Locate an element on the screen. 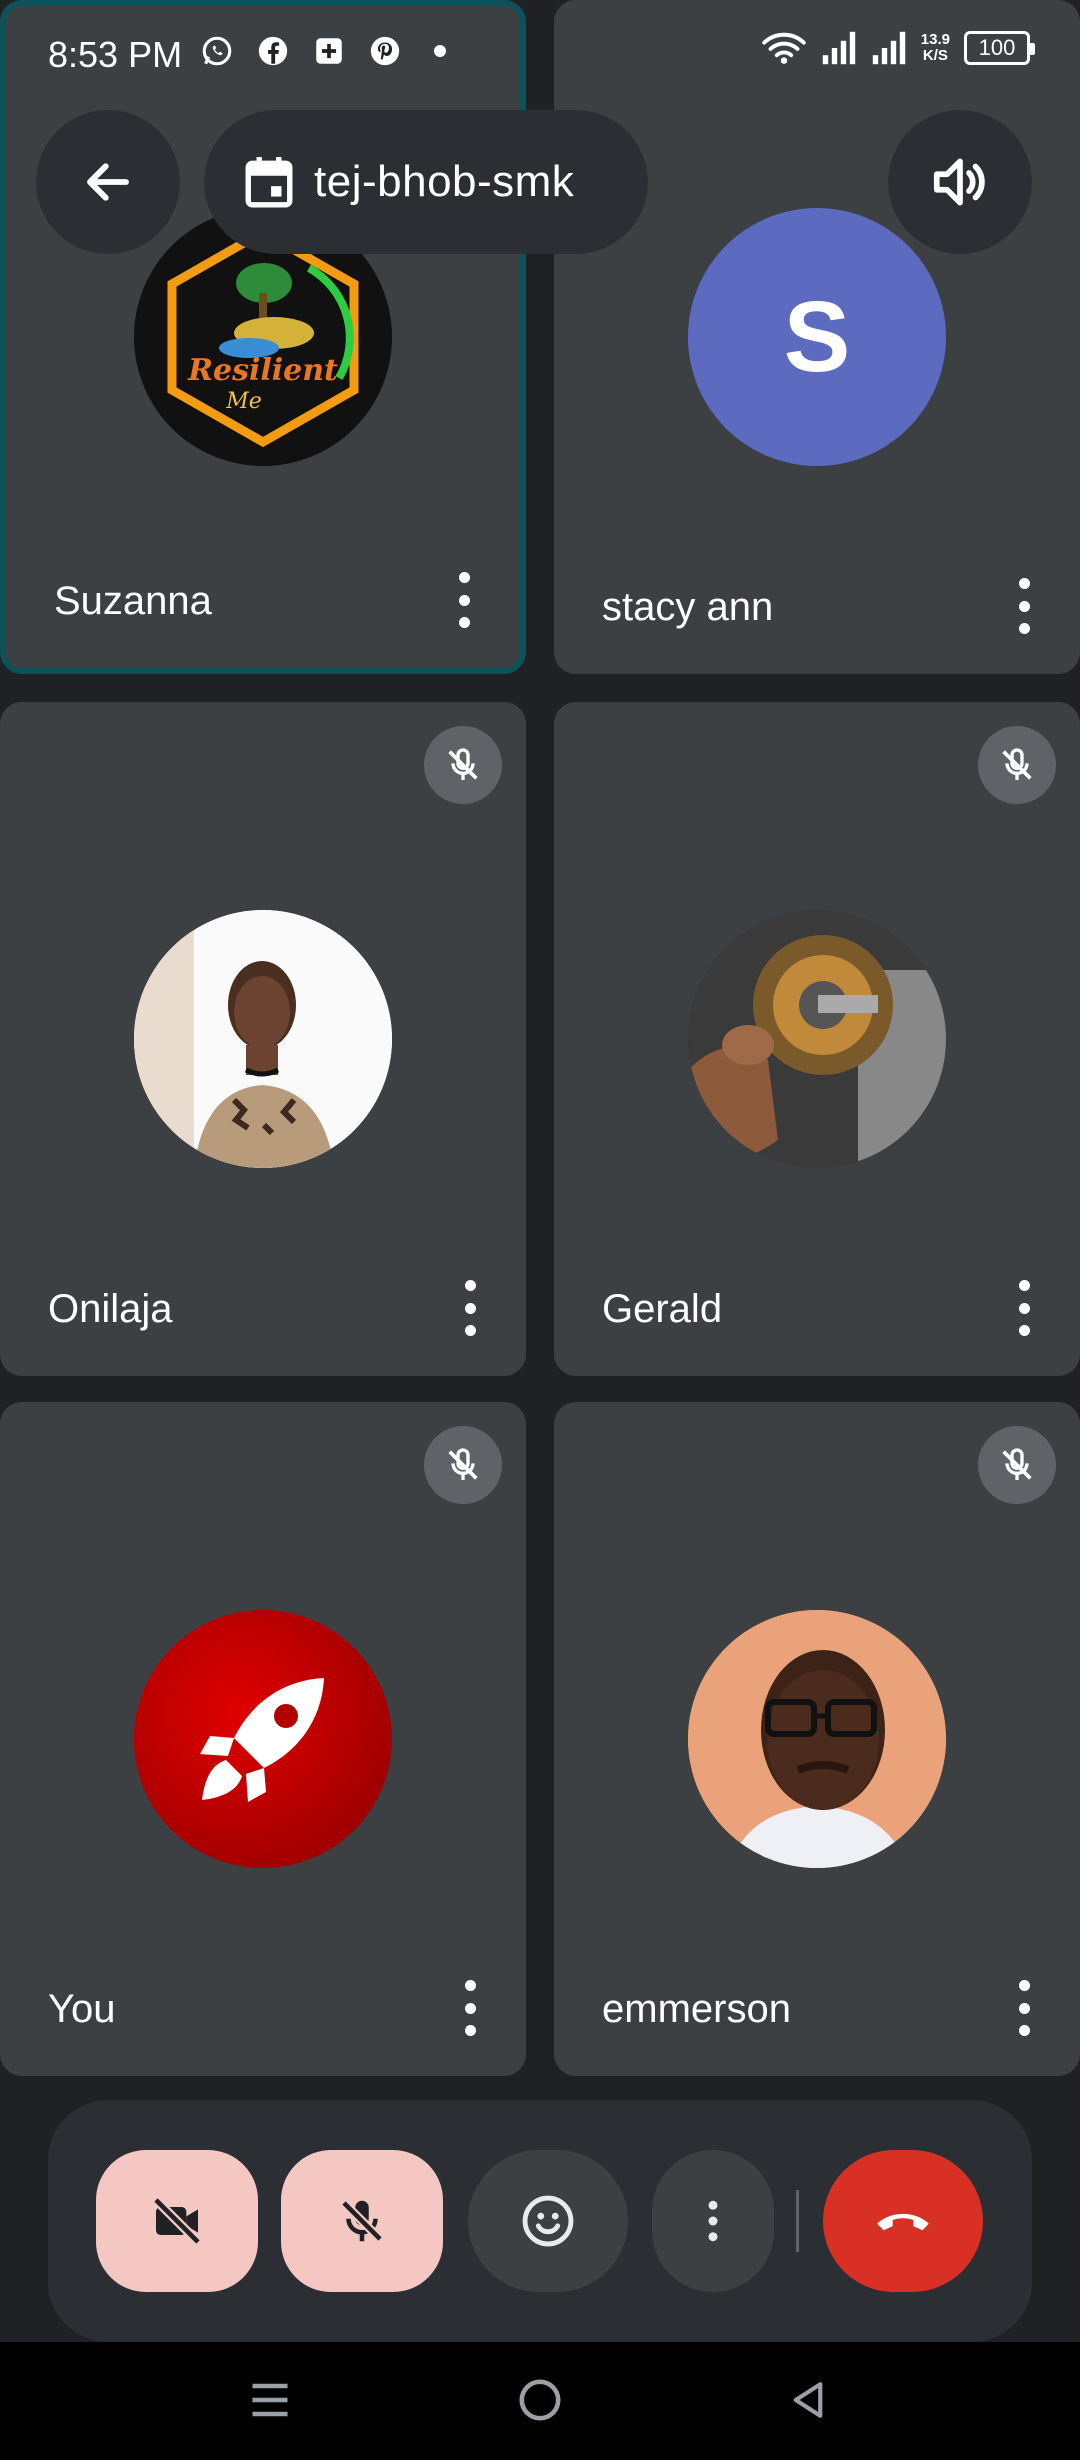  network-speed-unit: K/S is located at coordinates (935, 55).